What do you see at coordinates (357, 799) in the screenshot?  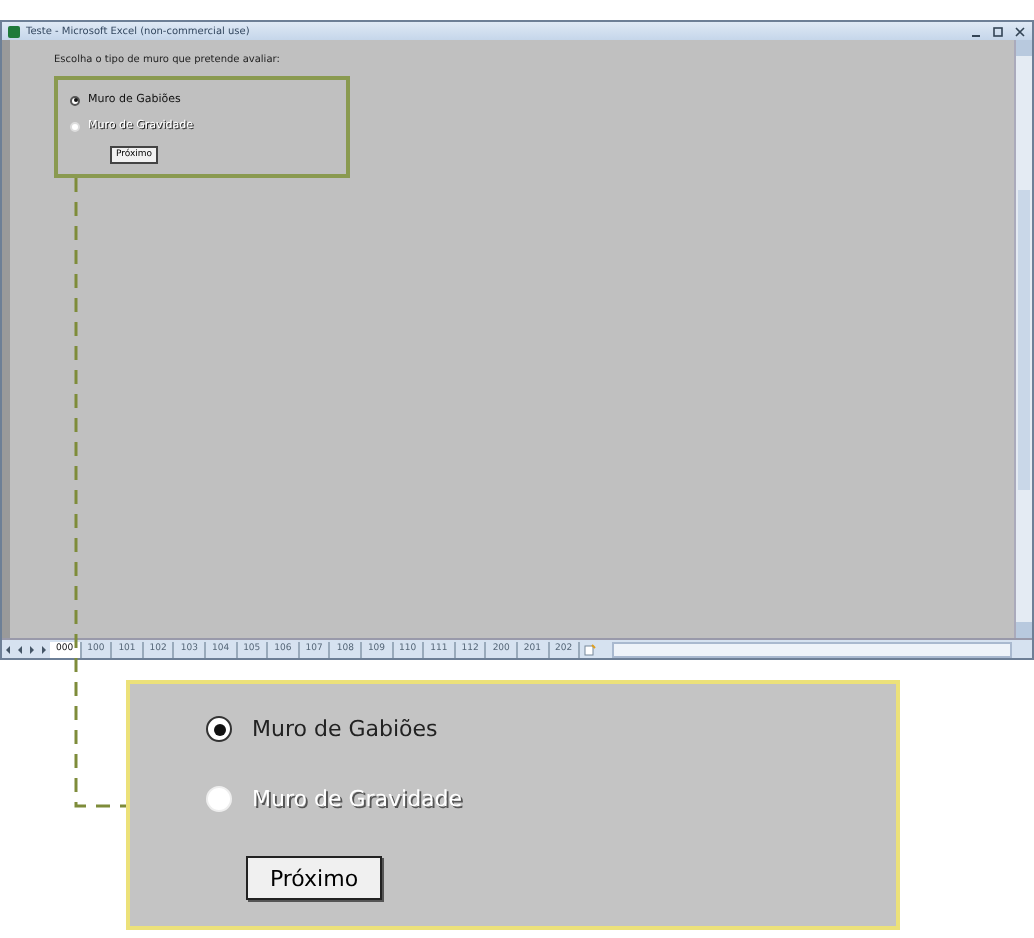 I see `option-label: Muro de Gravidade` at bounding box center [357, 799].